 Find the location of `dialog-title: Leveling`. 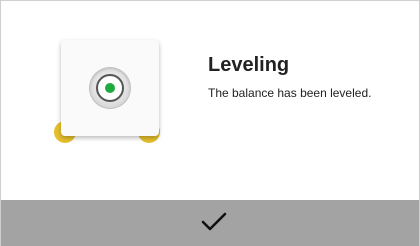

dialog-title: Leveling is located at coordinates (249, 65).